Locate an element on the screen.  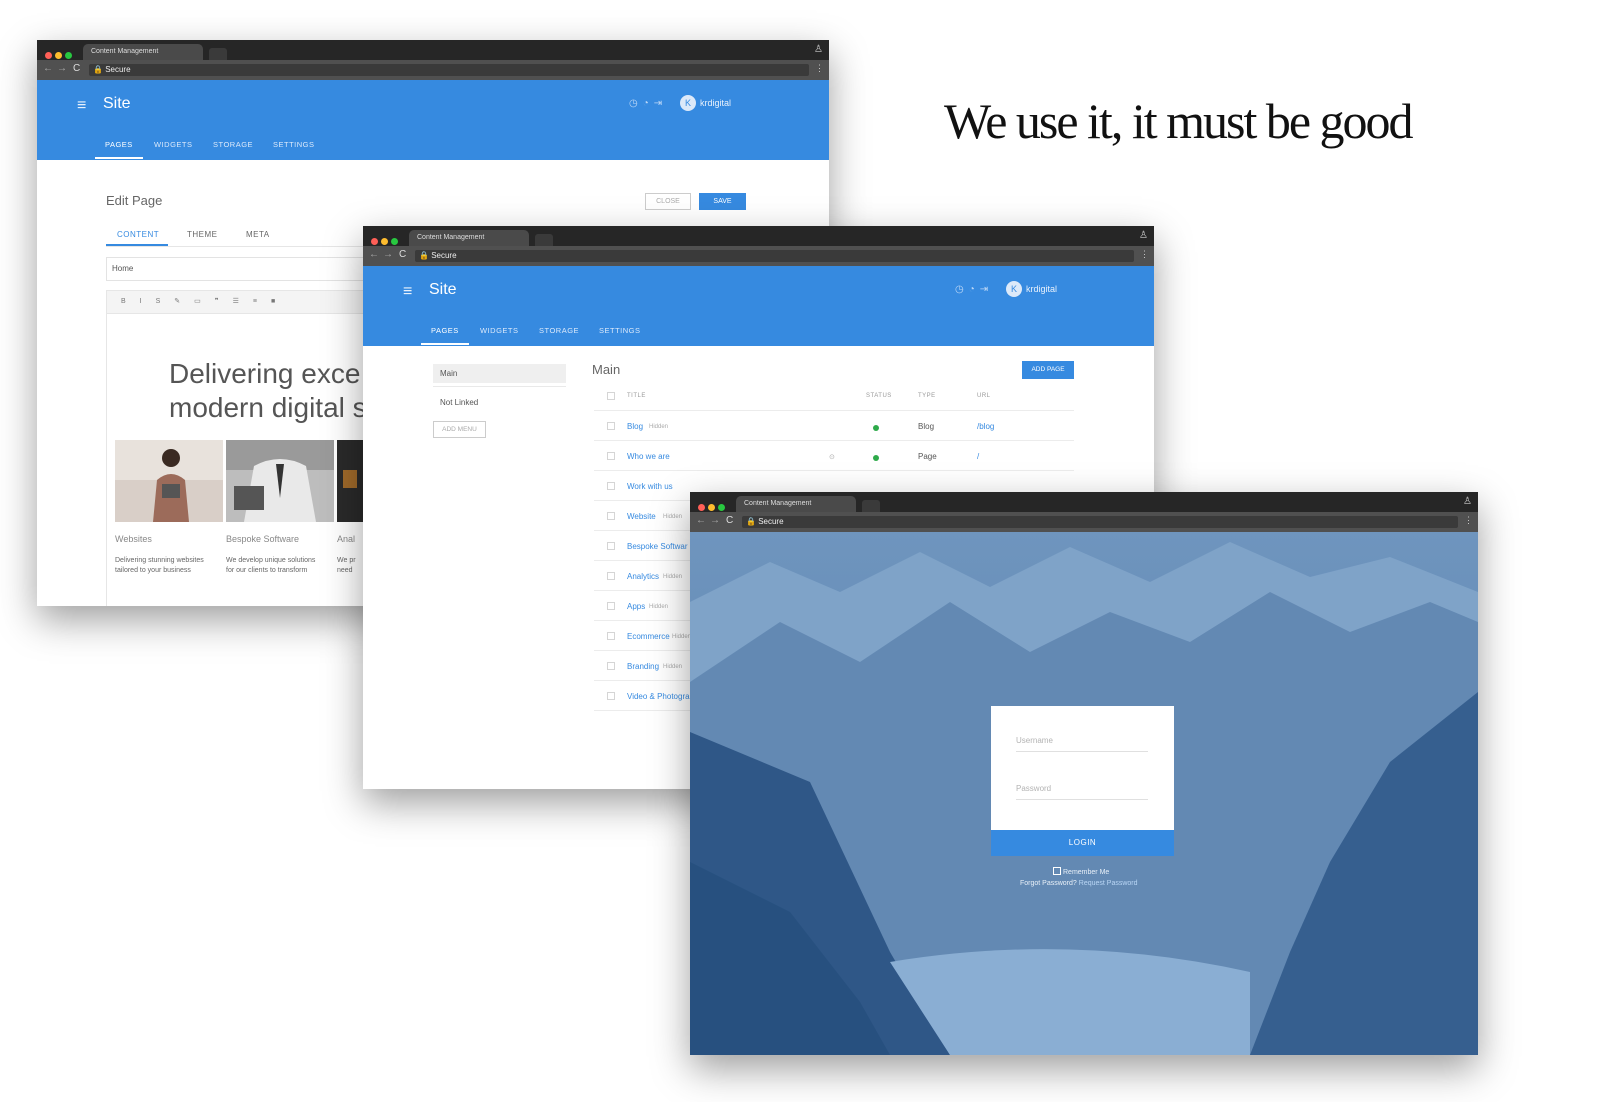
tab-theme: THEME is located at coordinates (202, 234).